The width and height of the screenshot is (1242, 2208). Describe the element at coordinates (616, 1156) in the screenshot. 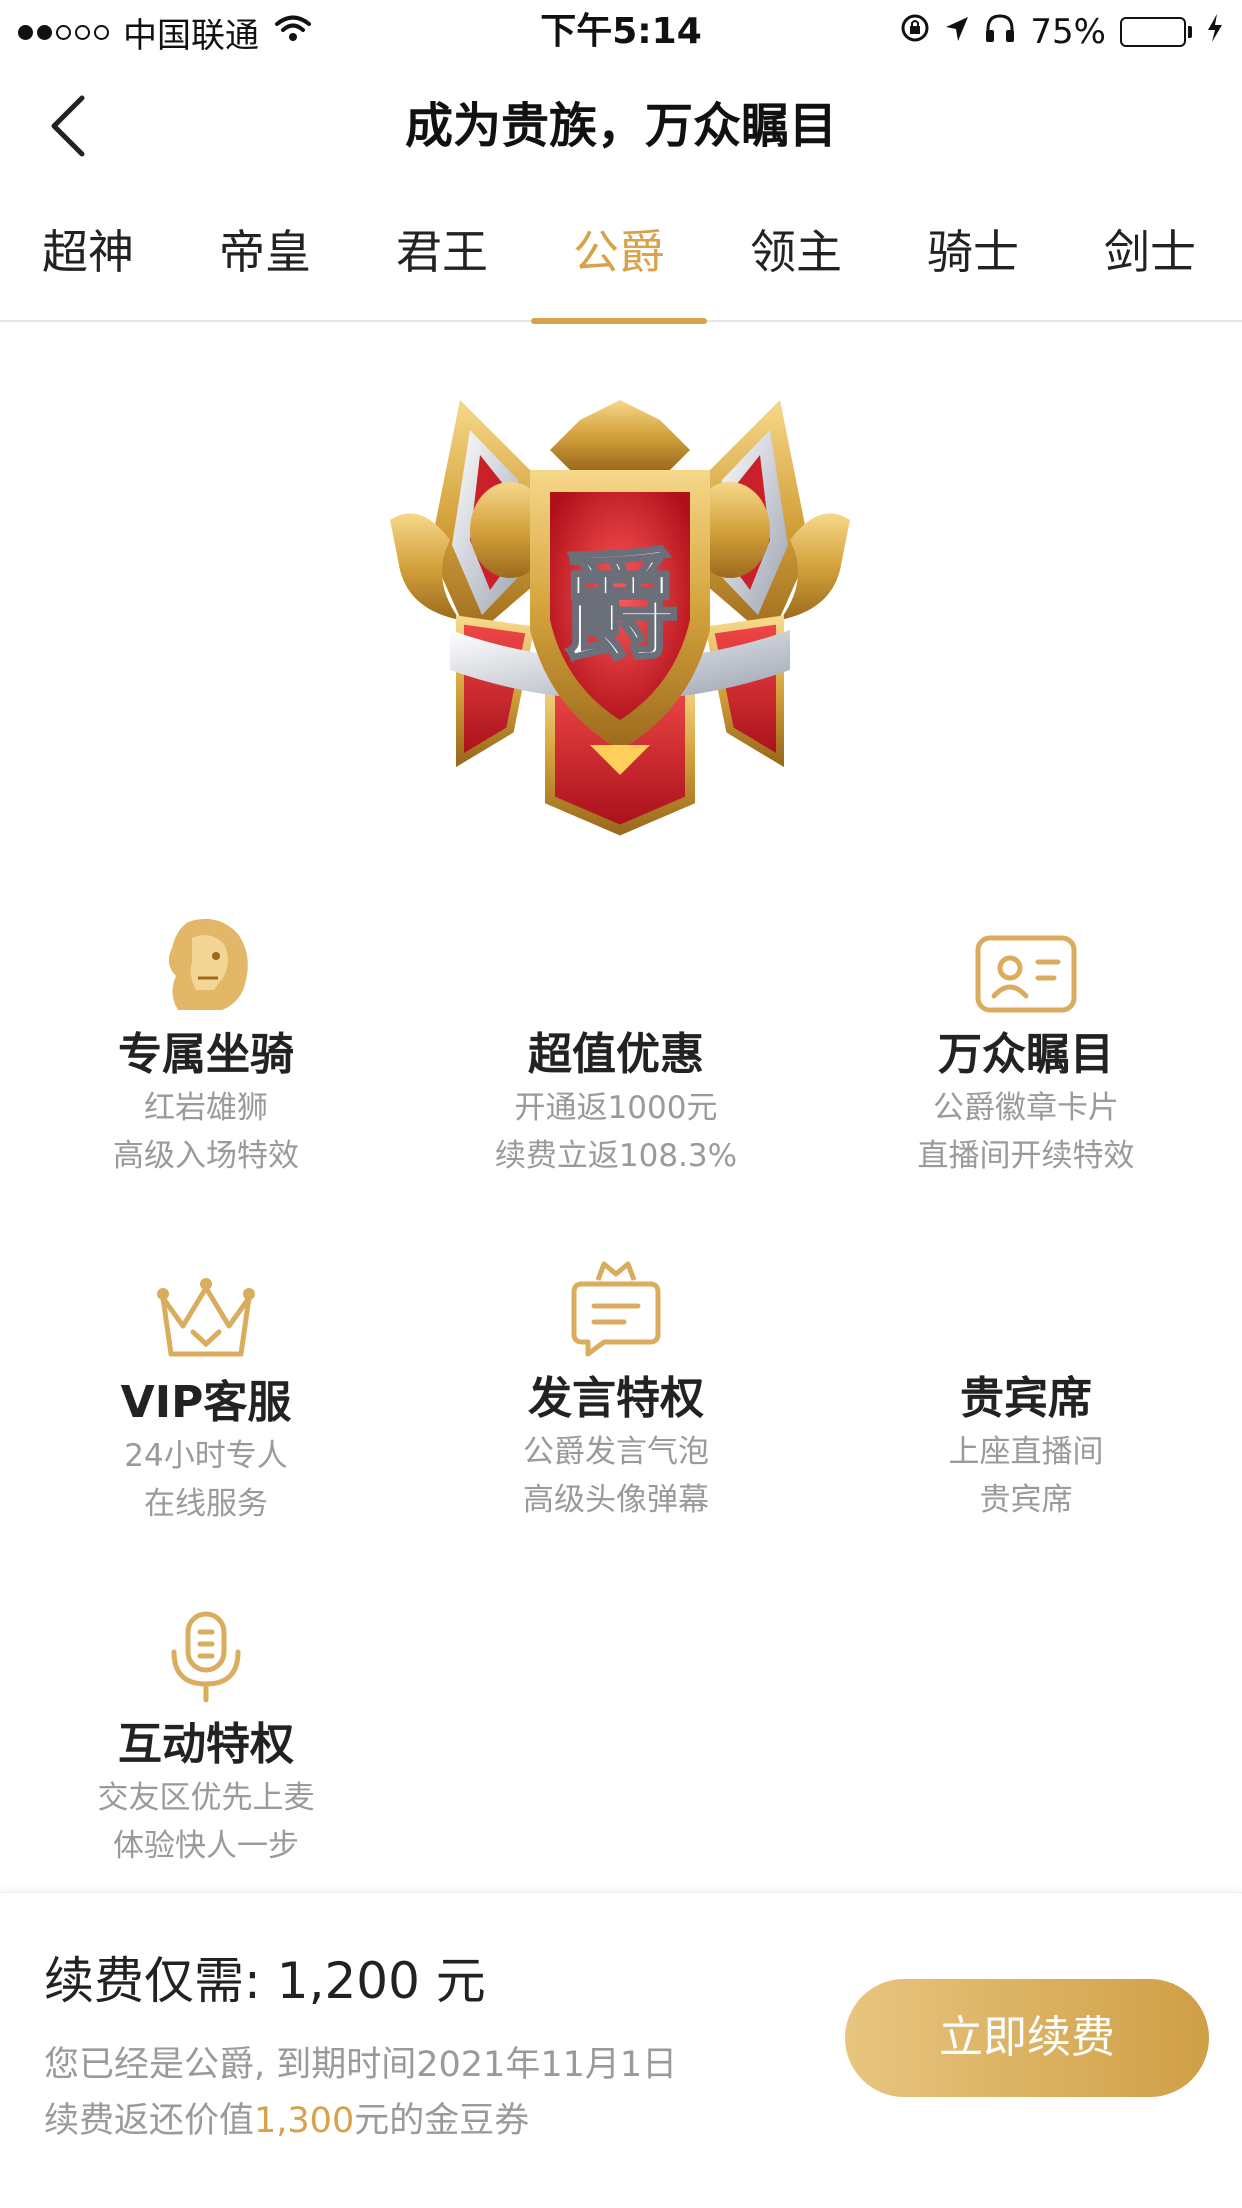

I see `benefit-desc: 续费立返108.3%` at that location.